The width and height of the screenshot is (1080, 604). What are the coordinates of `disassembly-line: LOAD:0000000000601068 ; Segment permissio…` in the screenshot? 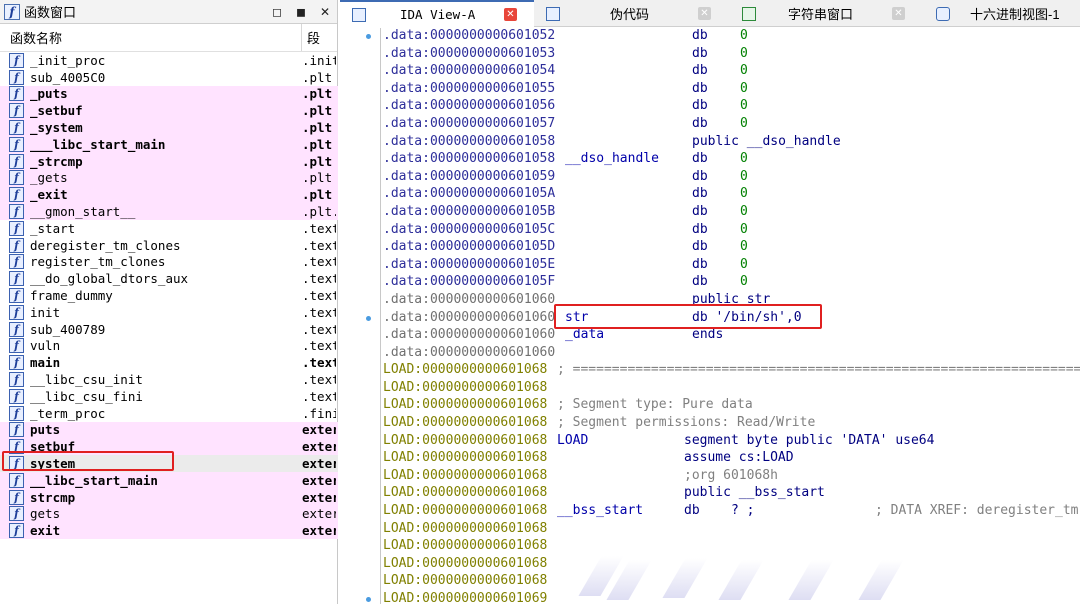 It's located at (731, 424).